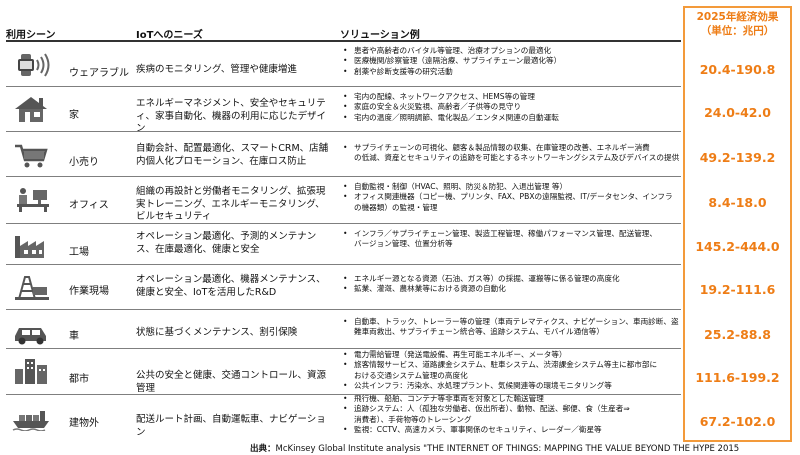  What do you see at coordinates (510, 118) in the screenshot?
I see `solution-item: 宅内の温度／照明調節、電化製品／エンタメ関連の自動運転` at bounding box center [510, 118].